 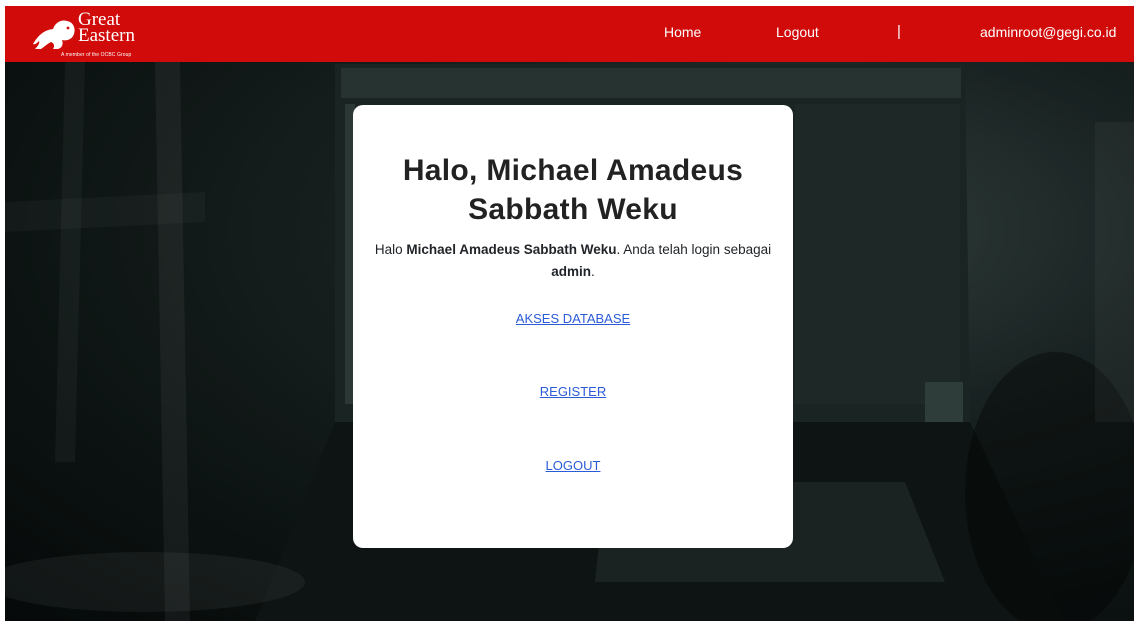 What do you see at coordinates (593, 271) in the screenshot?
I see `greeting-suffix: .` at bounding box center [593, 271].